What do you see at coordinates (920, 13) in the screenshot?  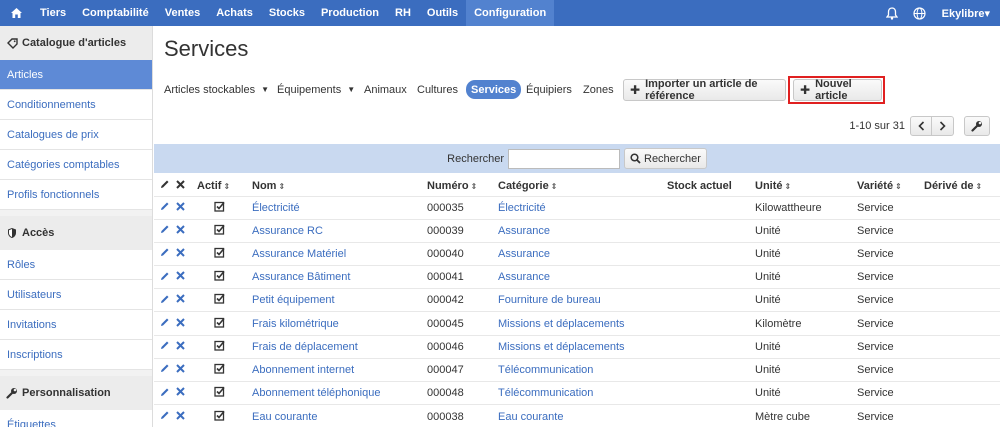 I see `globe-icon` at bounding box center [920, 13].